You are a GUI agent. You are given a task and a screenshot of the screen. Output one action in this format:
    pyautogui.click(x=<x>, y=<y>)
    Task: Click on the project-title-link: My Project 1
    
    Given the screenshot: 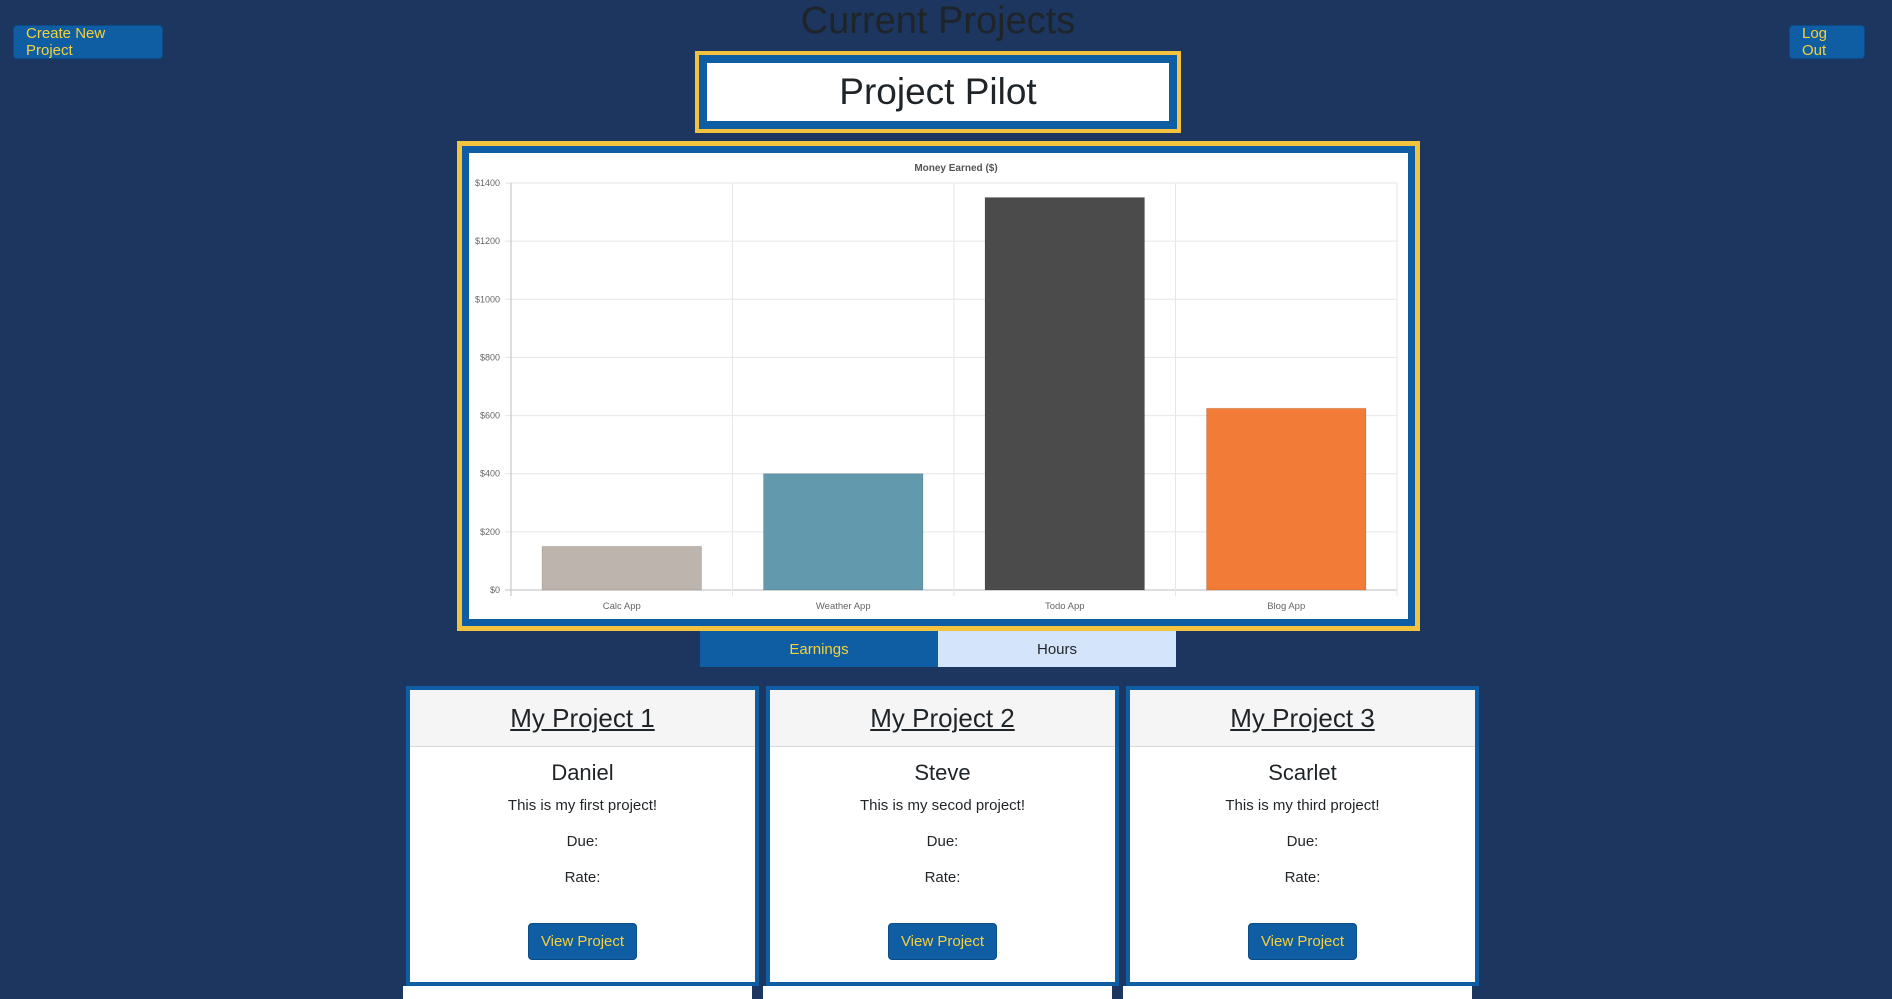 What is the action you would take?
    pyautogui.click(x=582, y=718)
    